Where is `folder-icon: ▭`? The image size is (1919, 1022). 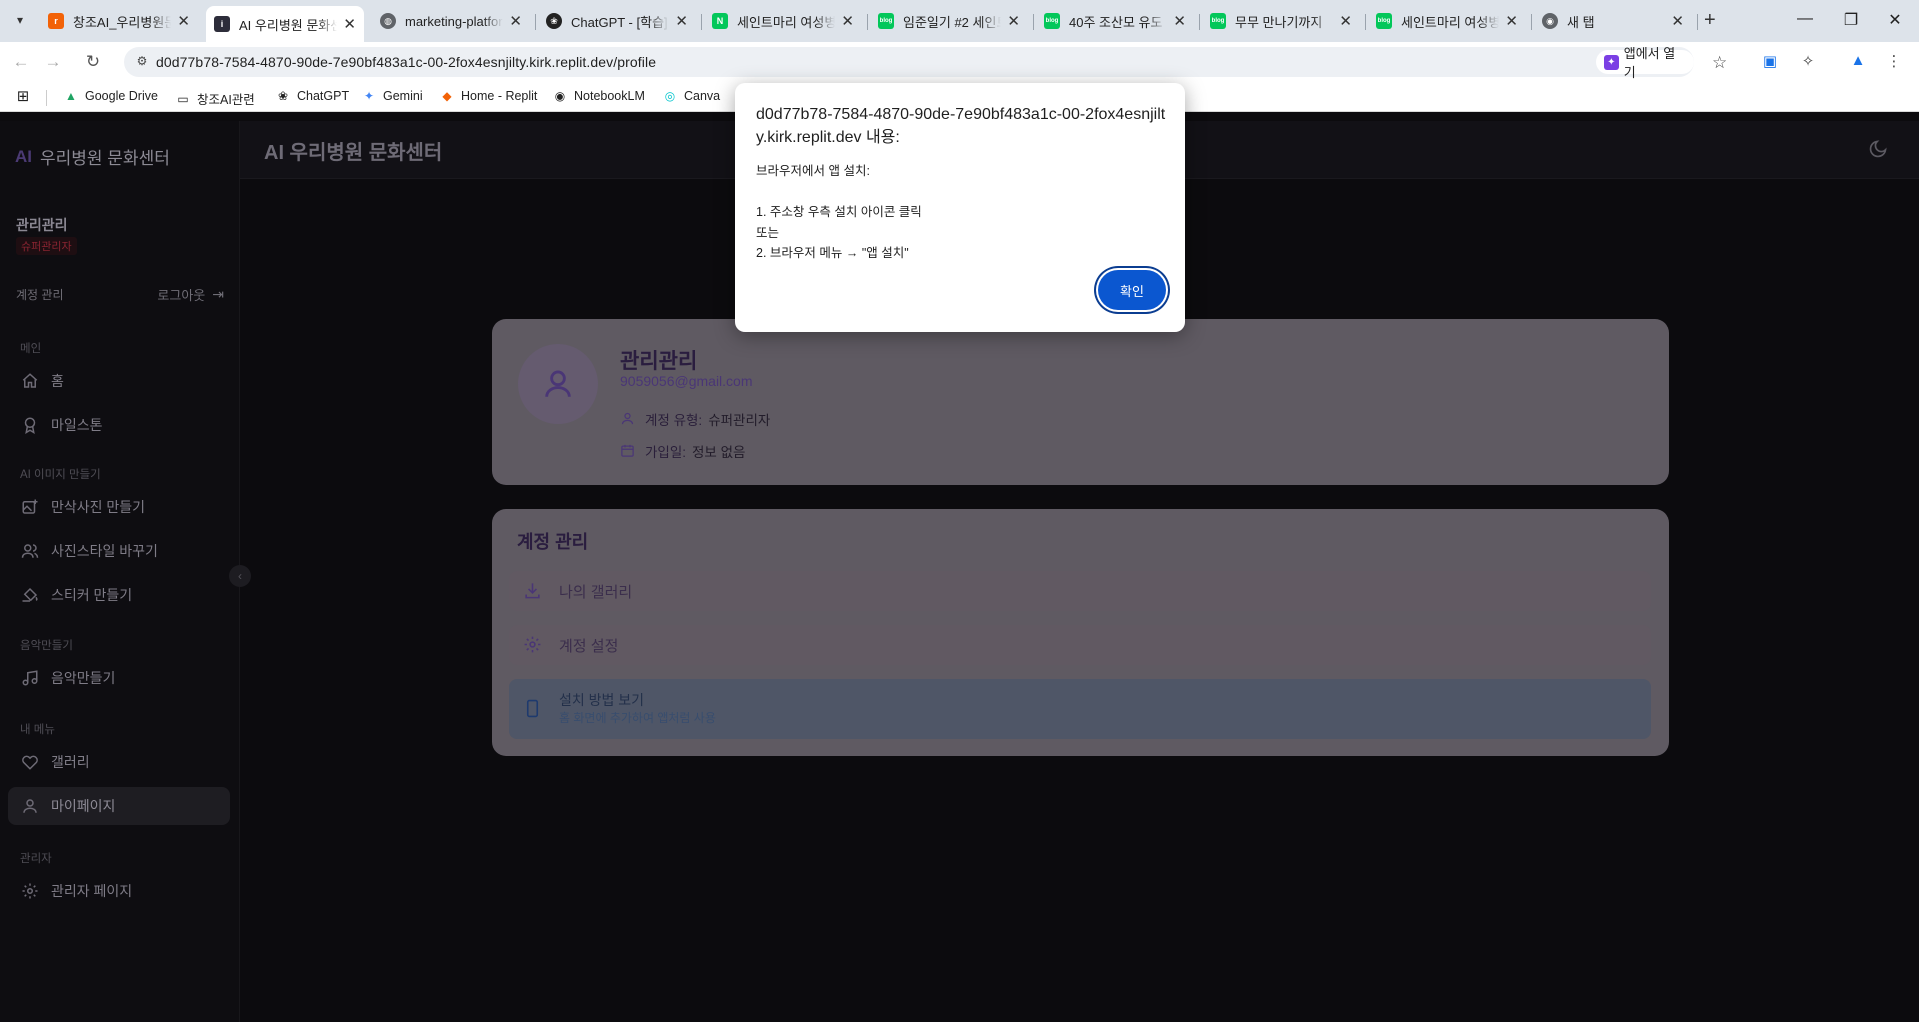 folder-icon: ▭ is located at coordinates (183, 98).